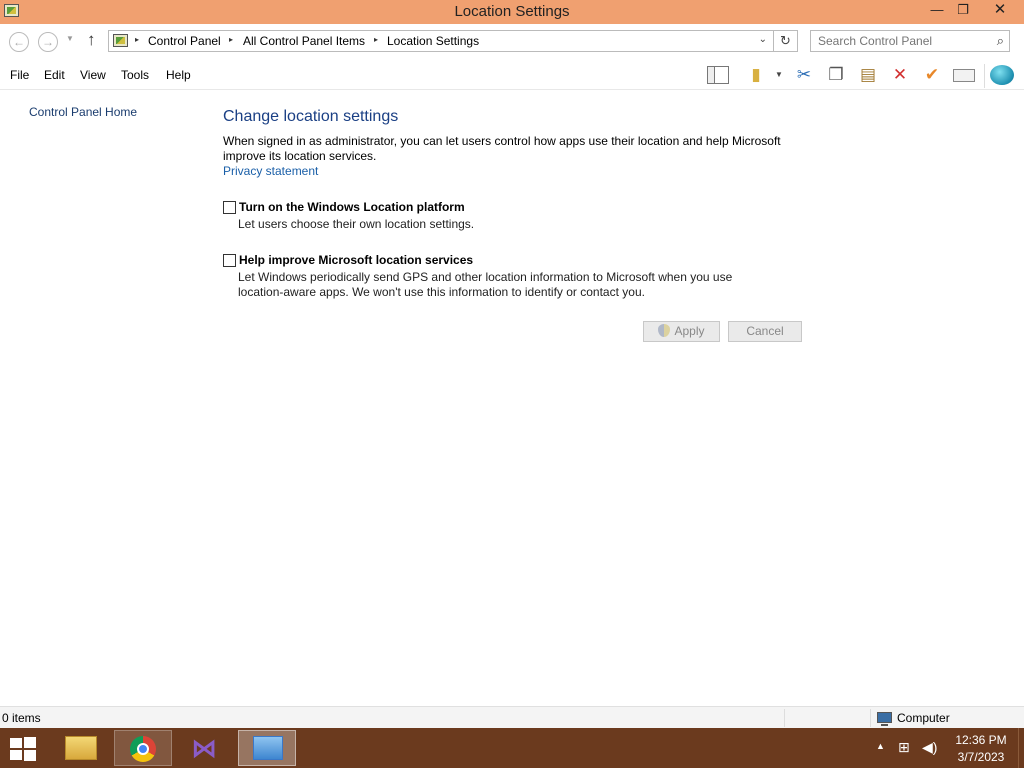 This screenshot has width=1024, height=768. Describe the element at coordinates (765, 331) in the screenshot. I see `cancel-button: Cancel` at that location.